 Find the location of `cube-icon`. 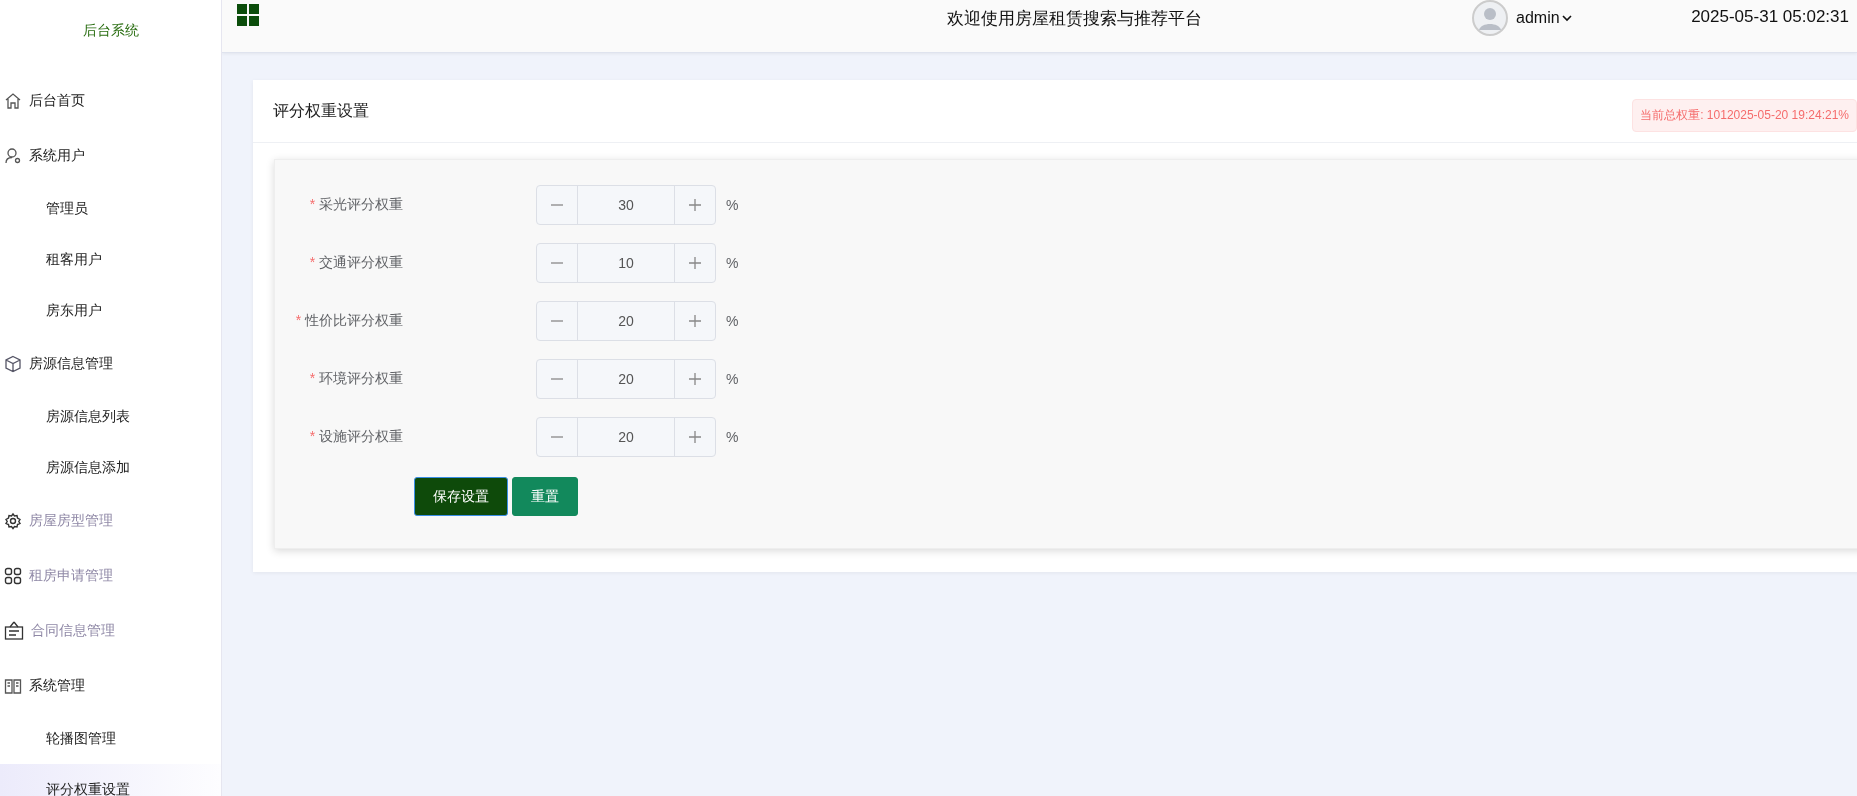

cube-icon is located at coordinates (13, 363).